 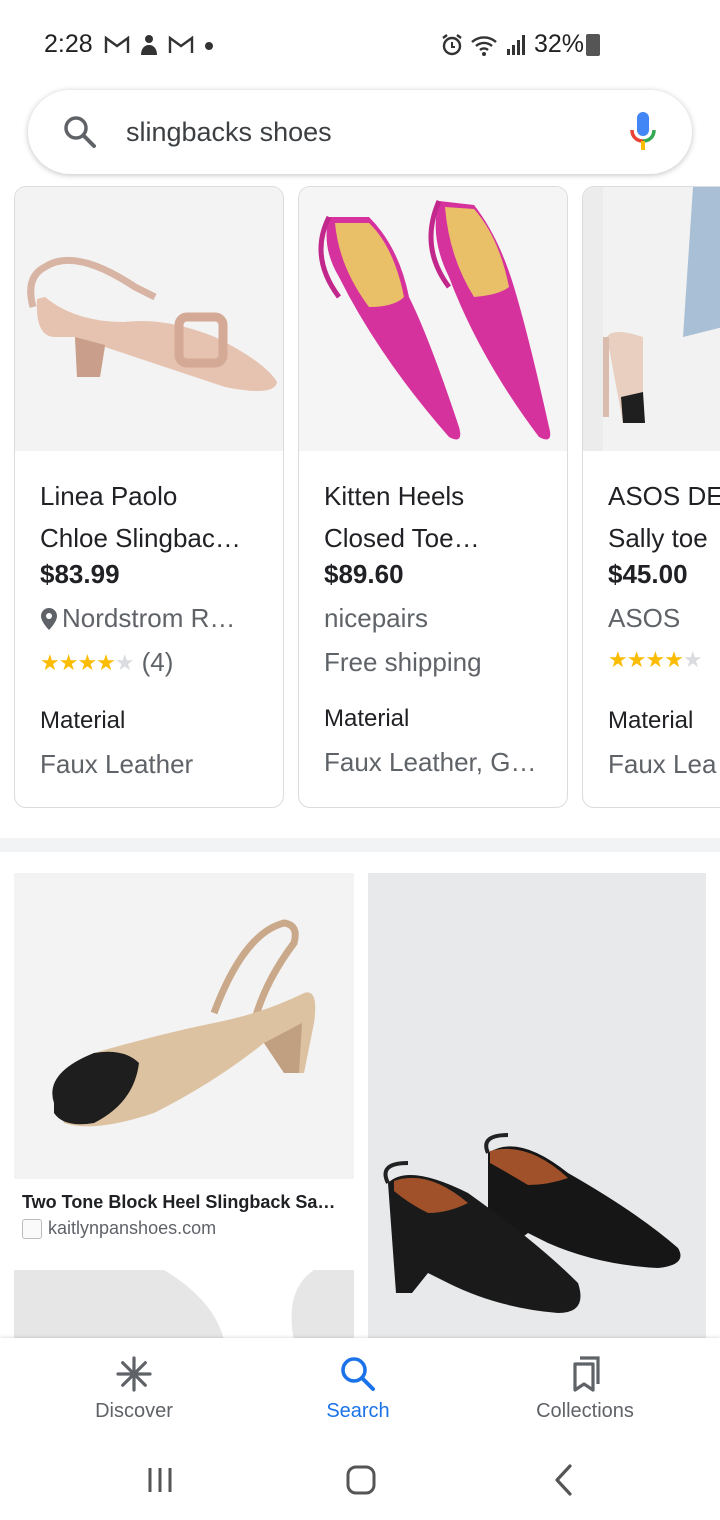 I want to click on app-notification-icon, so click(x=149, y=45).